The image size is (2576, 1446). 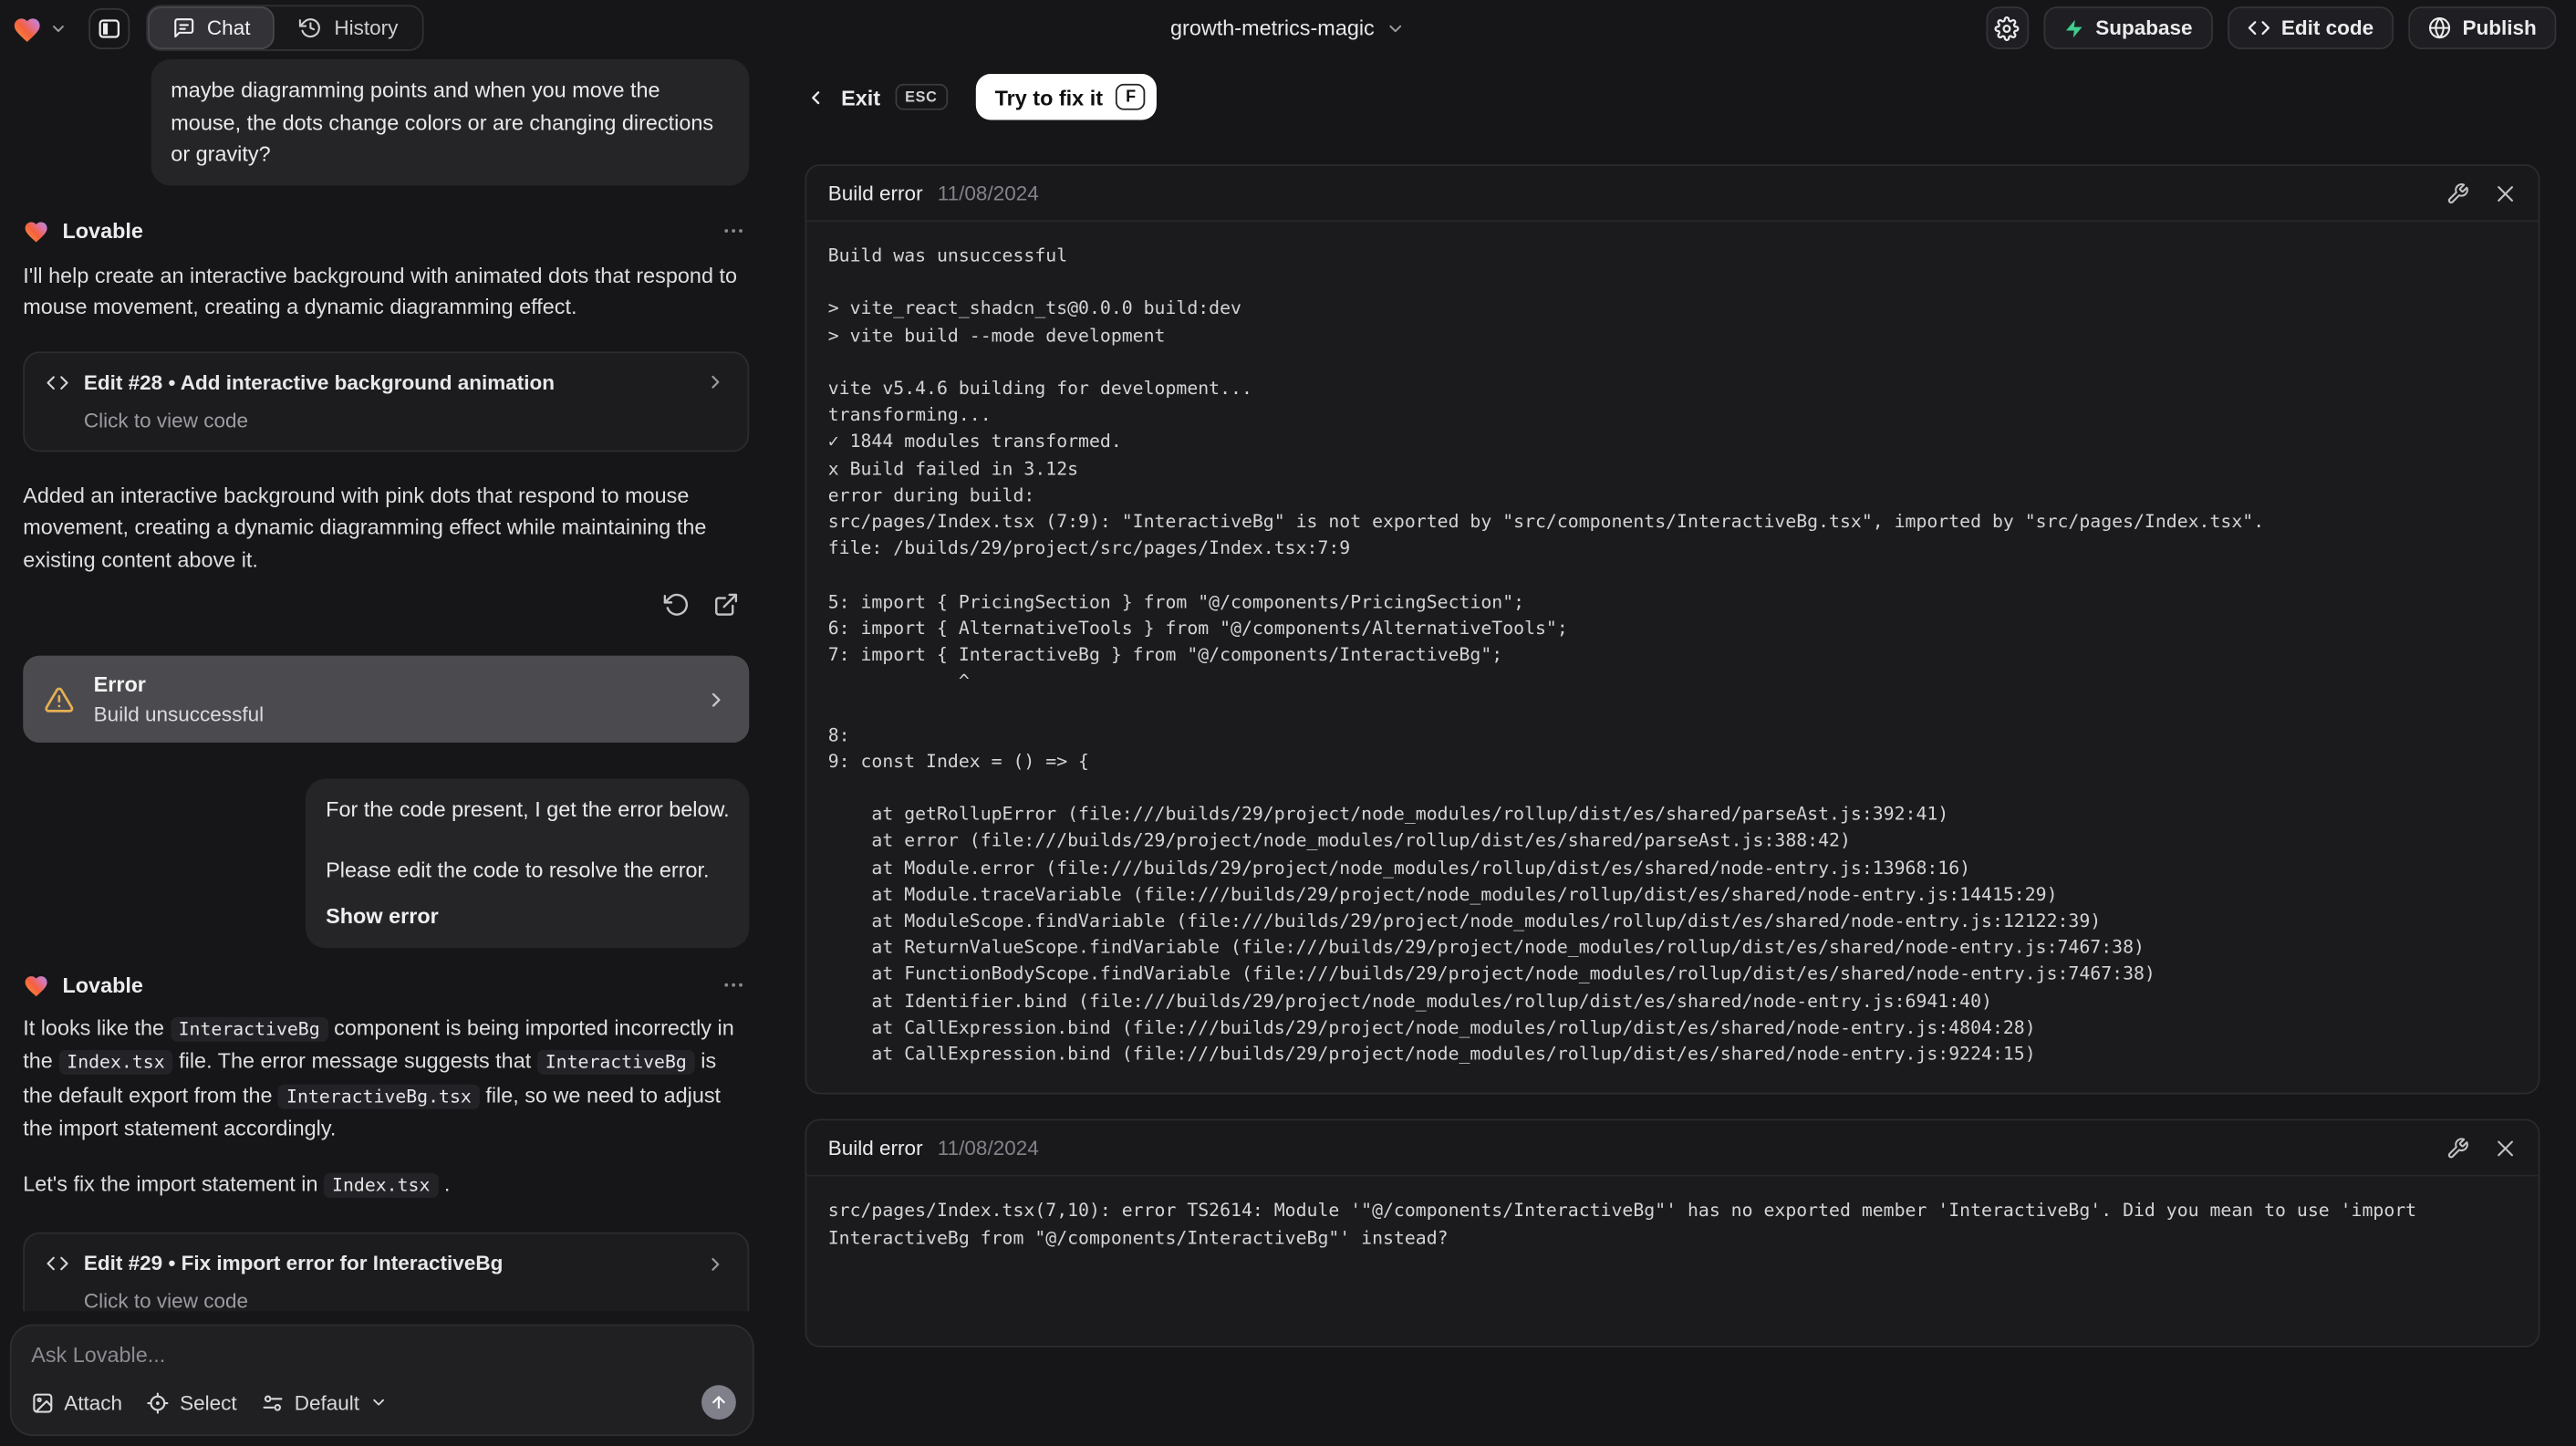 What do you see at coordinates (381, 605) in the screenshot?
I see `message-actions` at bounding box center [381, 605].